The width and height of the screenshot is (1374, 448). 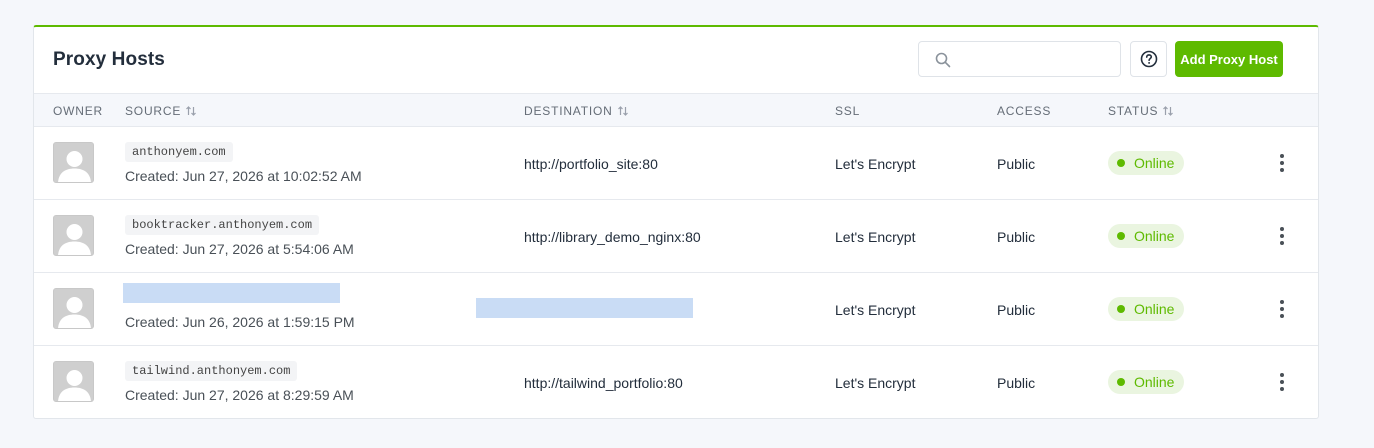 What do you see at coordinates (231, 293) in the screenshot?
I see `redacted-source` at bounding box center [231, 293].